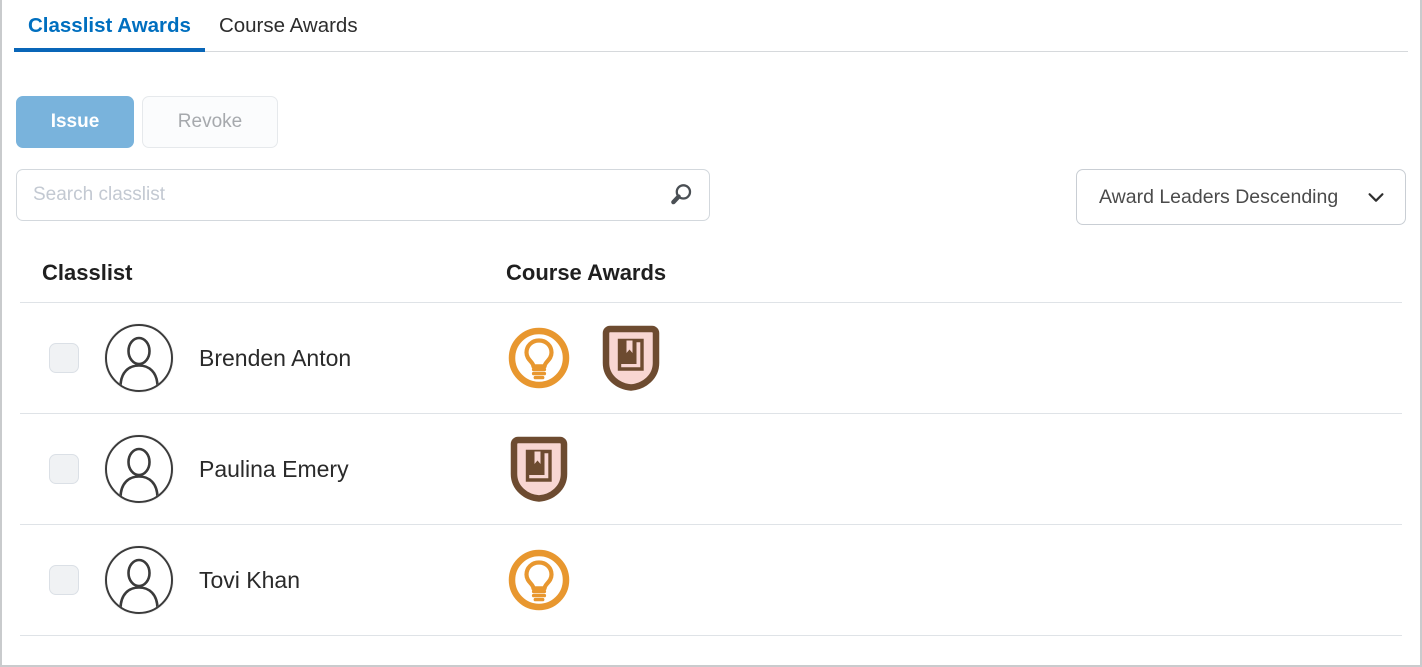 The width and height of the screenshot is (1422, 667). Describe the element at coordinates (275, 357) in the screenshot. I see `student-name: Brenden Anton` at that location.